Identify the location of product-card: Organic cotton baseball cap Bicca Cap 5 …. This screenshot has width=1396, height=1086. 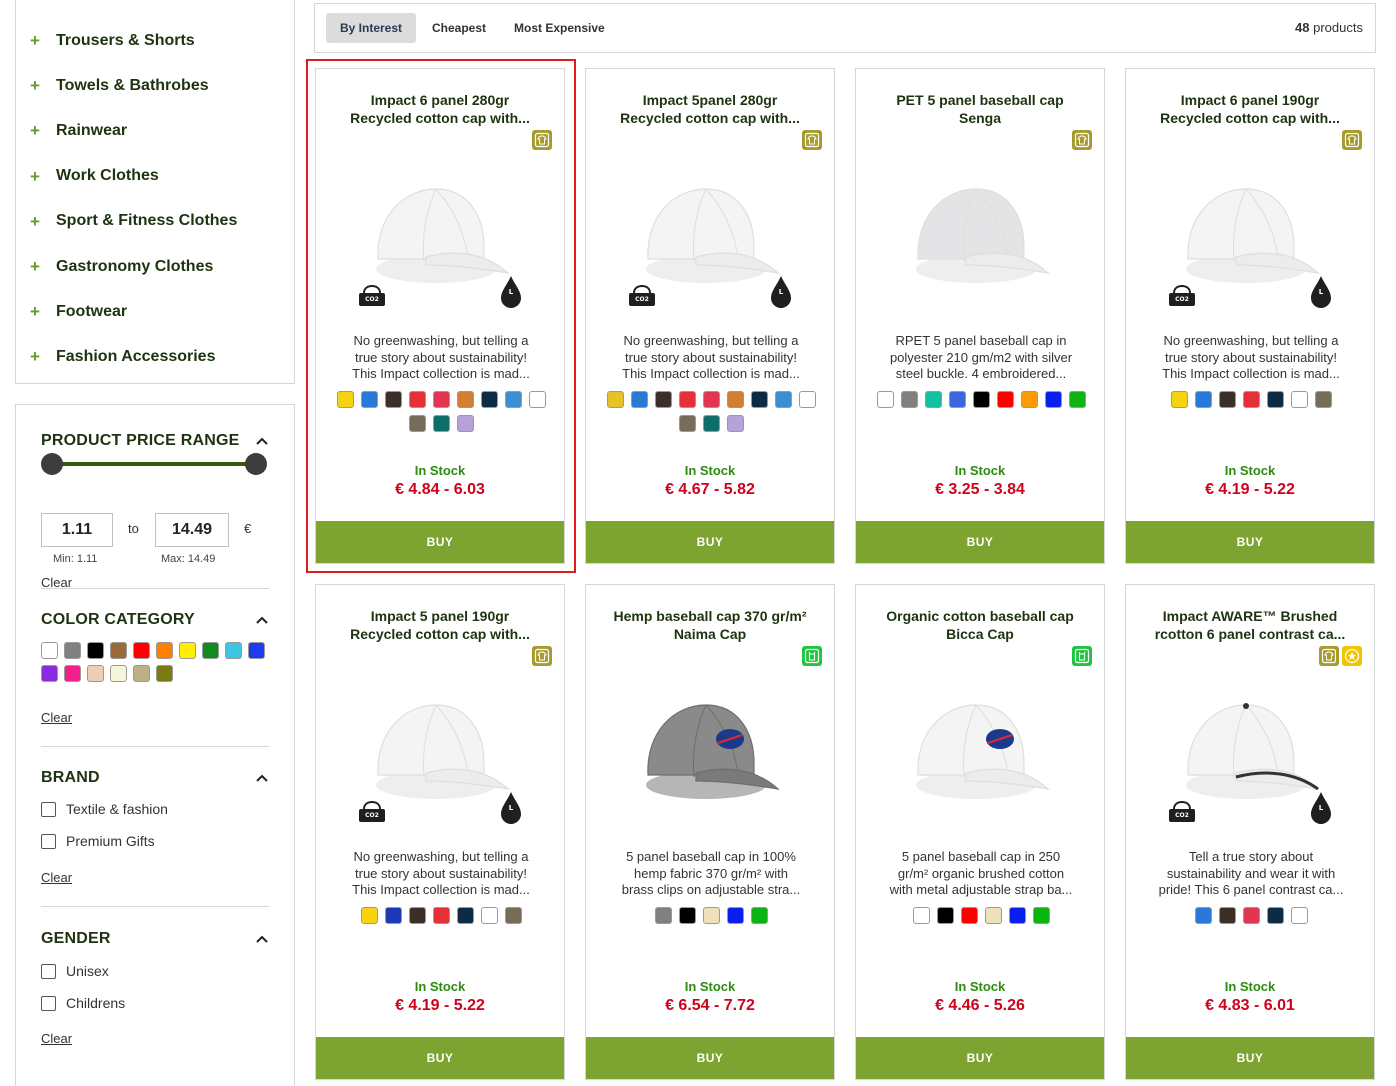
(980, 832).